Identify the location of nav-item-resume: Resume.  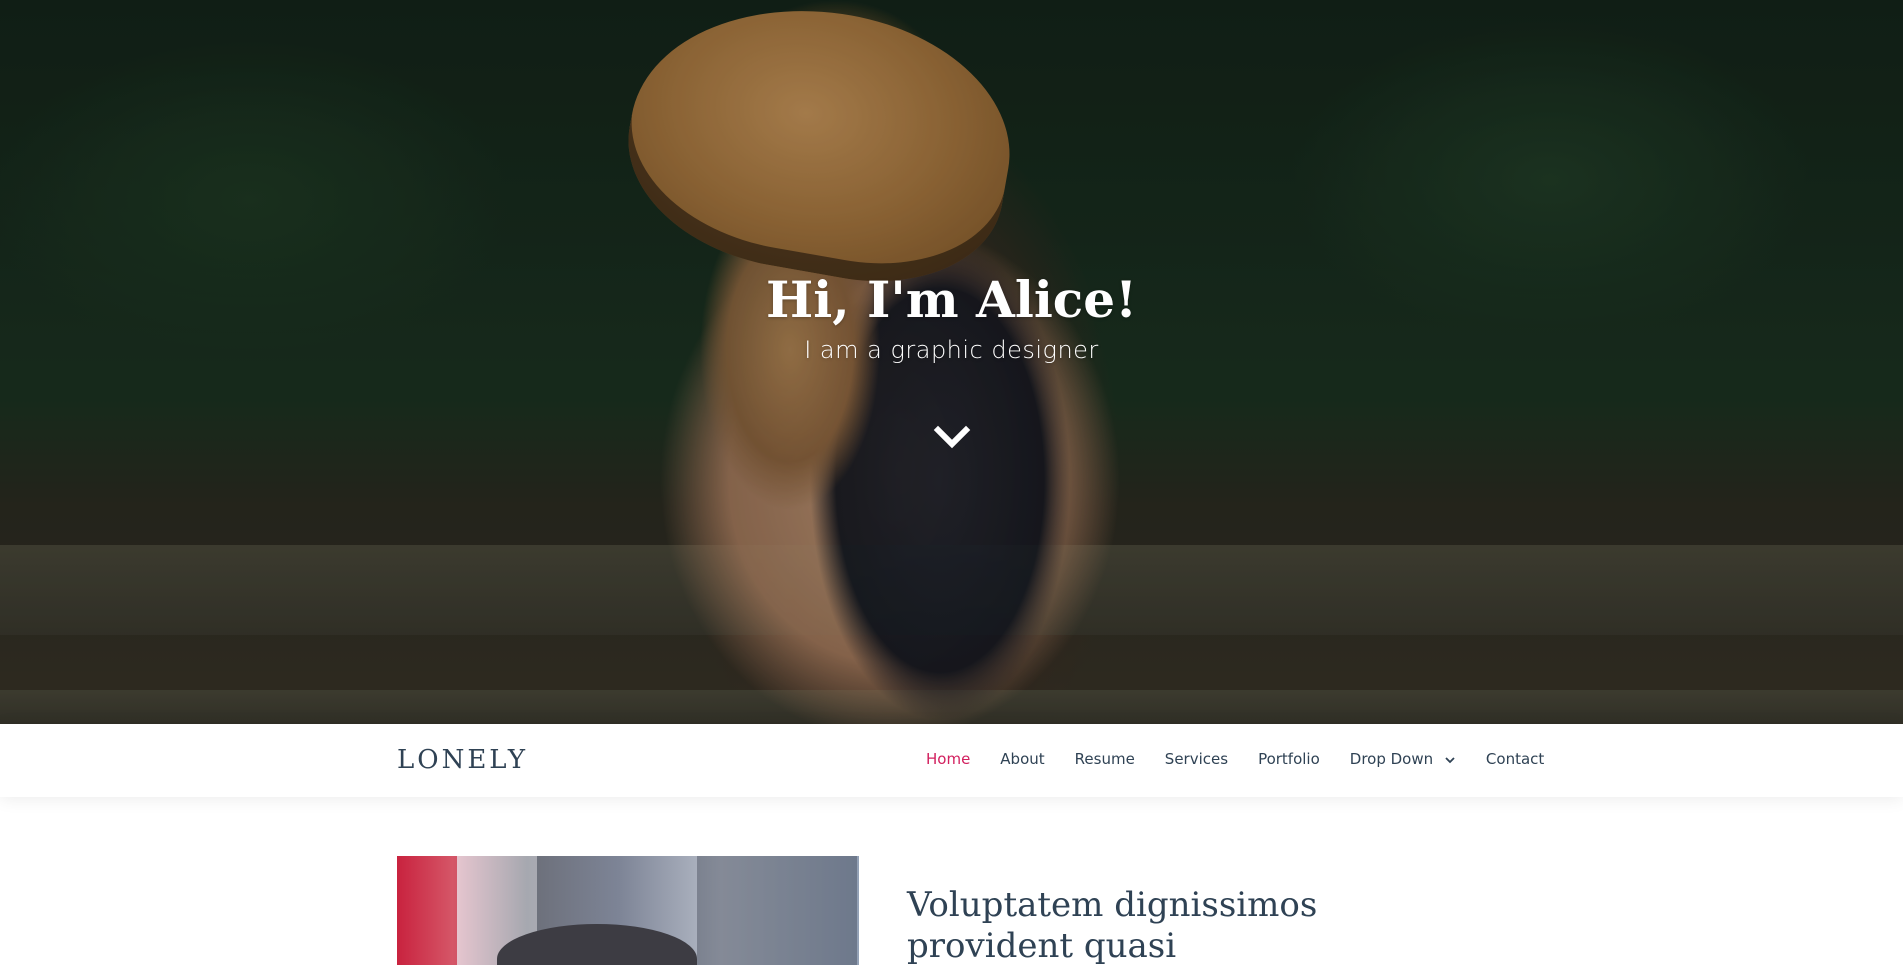
(1105, 759).